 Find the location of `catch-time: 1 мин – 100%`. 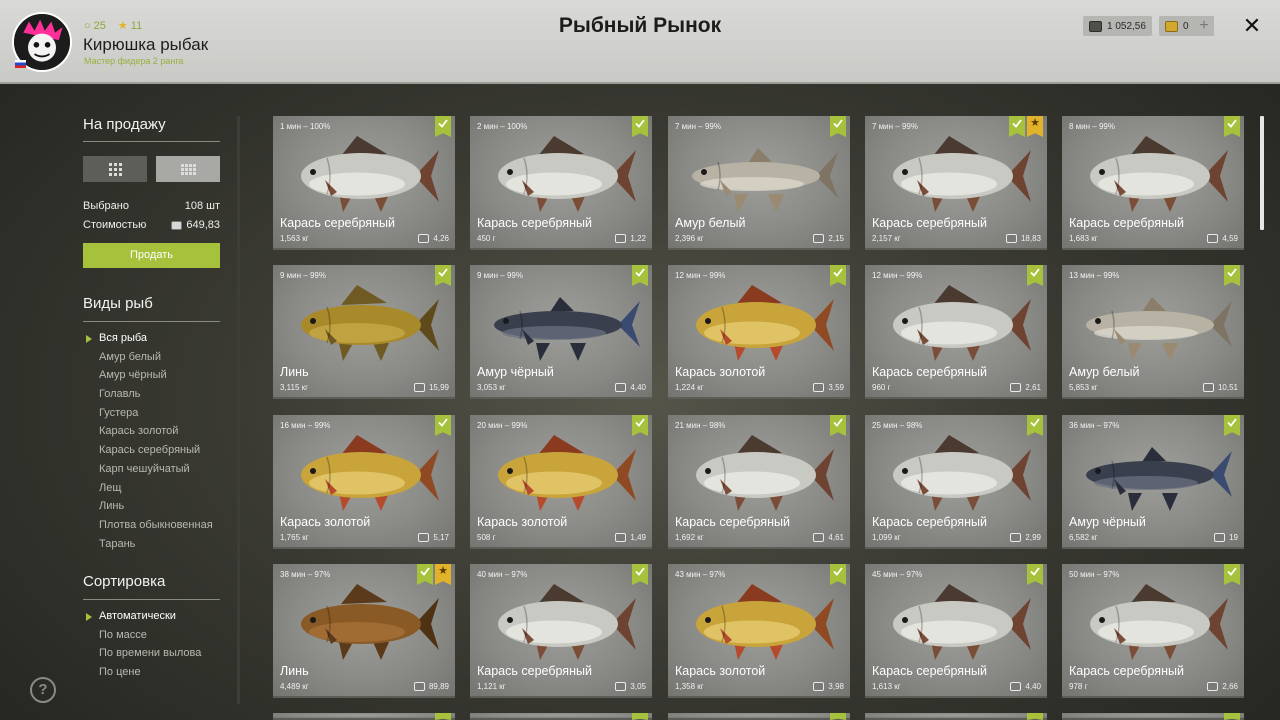

catch-time: 1 мин – 100% is located at coordinates (305, 126).